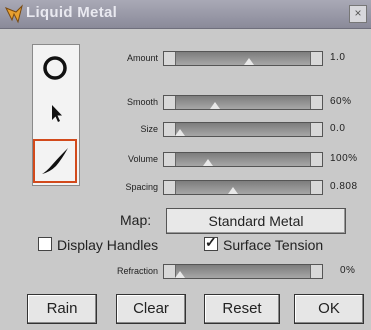  I want to click on display-handles-label: Display Handles, so click(108, 245).